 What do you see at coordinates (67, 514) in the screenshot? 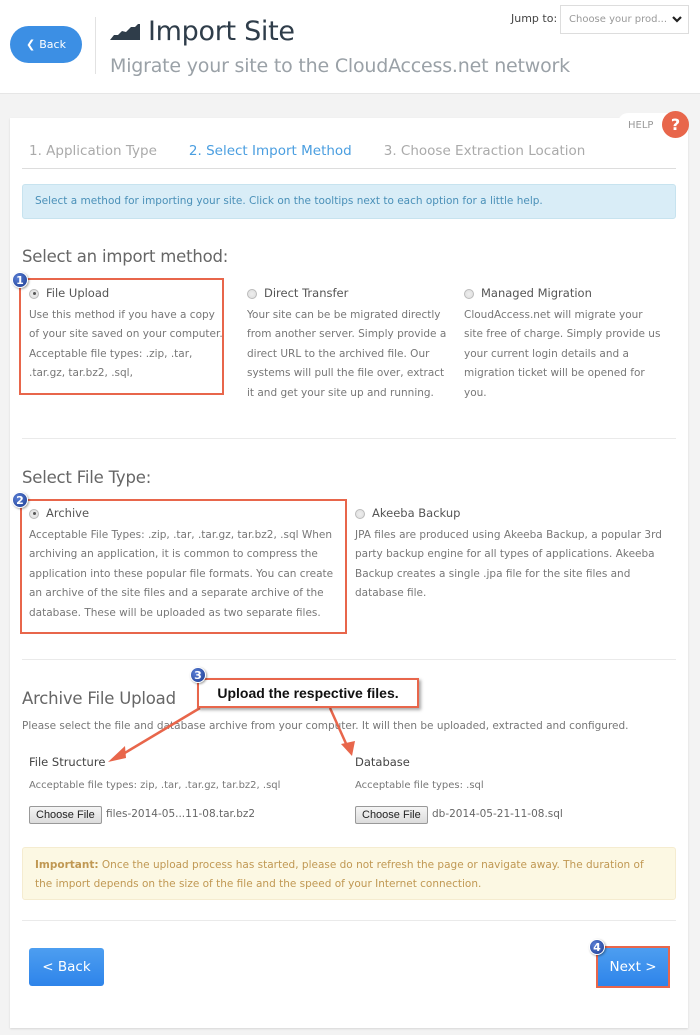
I see `archive-label: Archive` at bounding box center [67, 514].